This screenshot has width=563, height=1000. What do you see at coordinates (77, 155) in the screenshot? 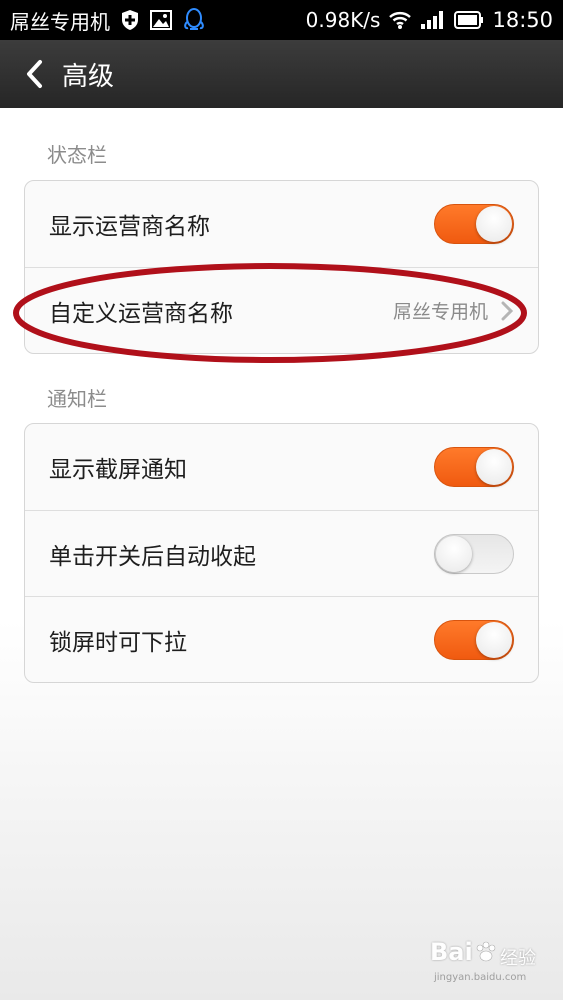
I see `section-header-status-bar: 状态栏` at bounding box center [77, 155].